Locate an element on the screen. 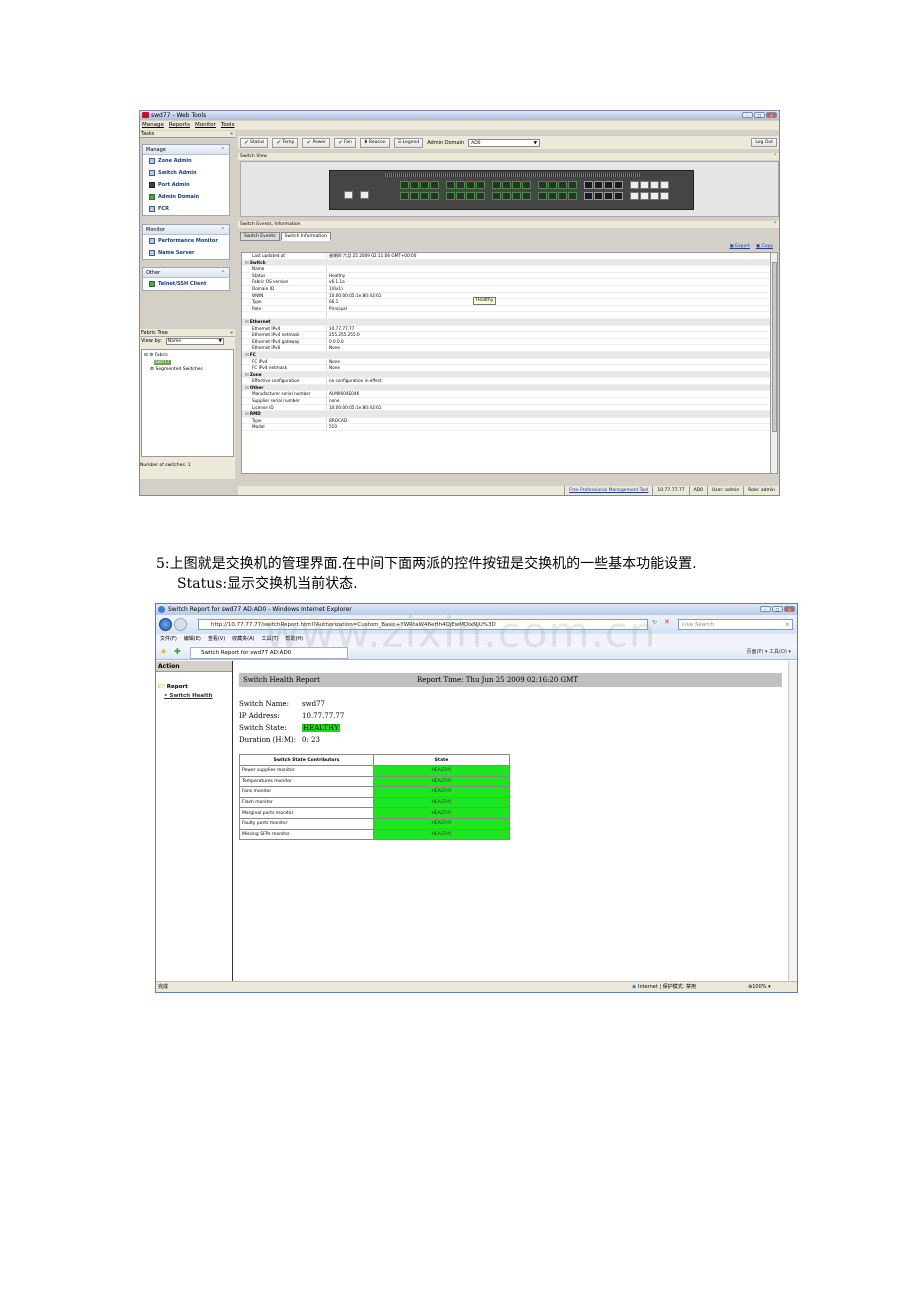 The width and height of the screenshot is (920, 1302). tree-node-fabric: ⊟ ⚙ Fabric is located at coordinates (187, 355).